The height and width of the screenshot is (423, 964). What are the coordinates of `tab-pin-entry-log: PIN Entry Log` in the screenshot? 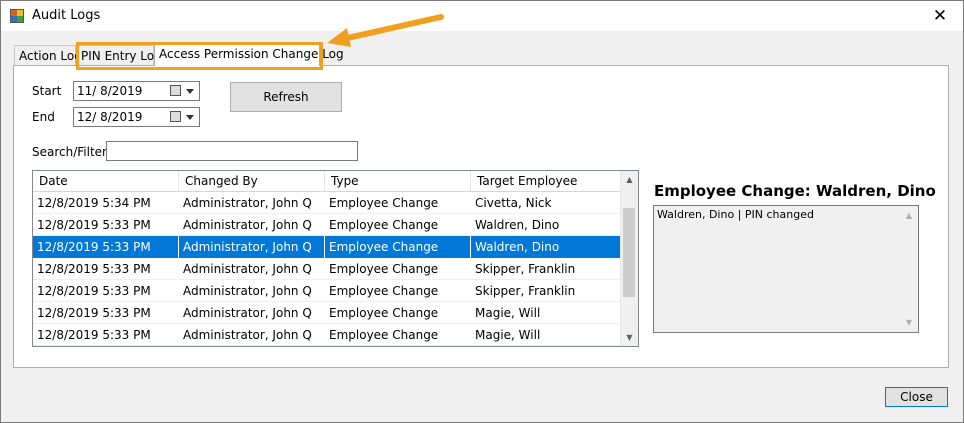 It's located at (119, 55).